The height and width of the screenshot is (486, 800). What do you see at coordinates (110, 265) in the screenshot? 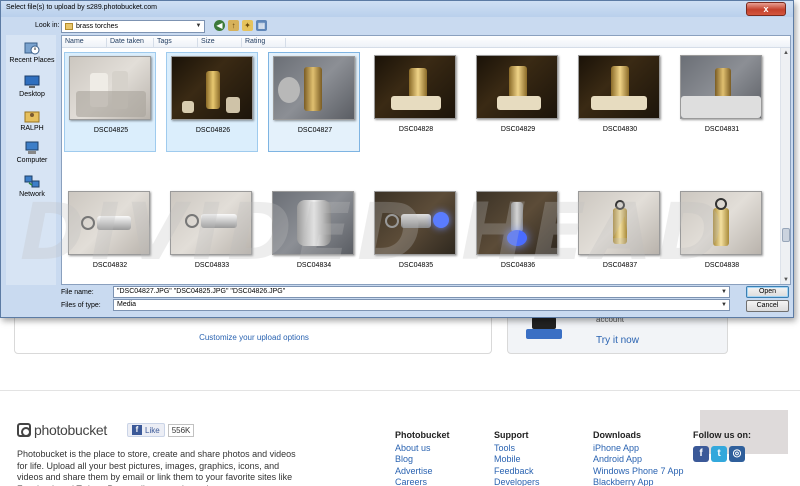
I see `file-name-label: DSC04832` at bounding box center [110, 265].